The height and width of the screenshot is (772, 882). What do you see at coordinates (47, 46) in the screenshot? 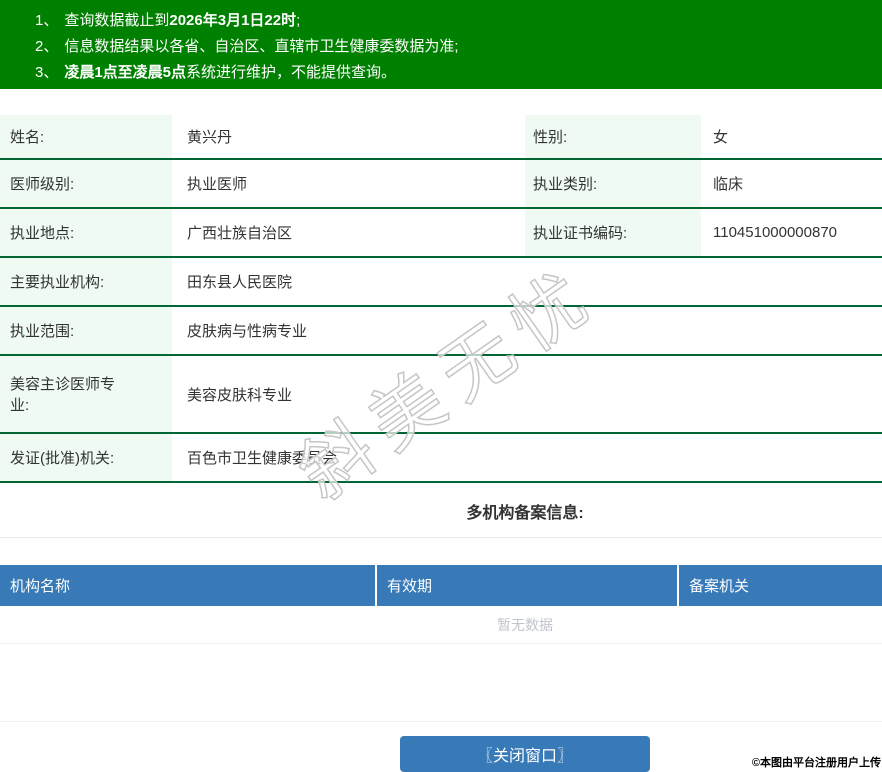
I see `notice-line-number: 2、` at bounding box center [47, 46].